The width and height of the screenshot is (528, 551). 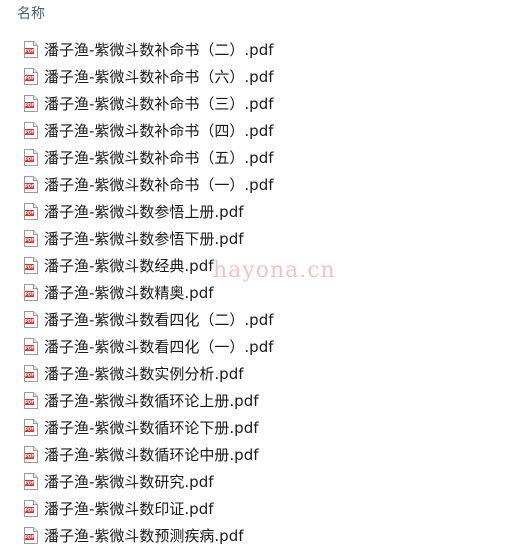 I want to click on file-row: PDF 潘子渔-紫微斗数印证.pdf, so click(x=264, y=508).